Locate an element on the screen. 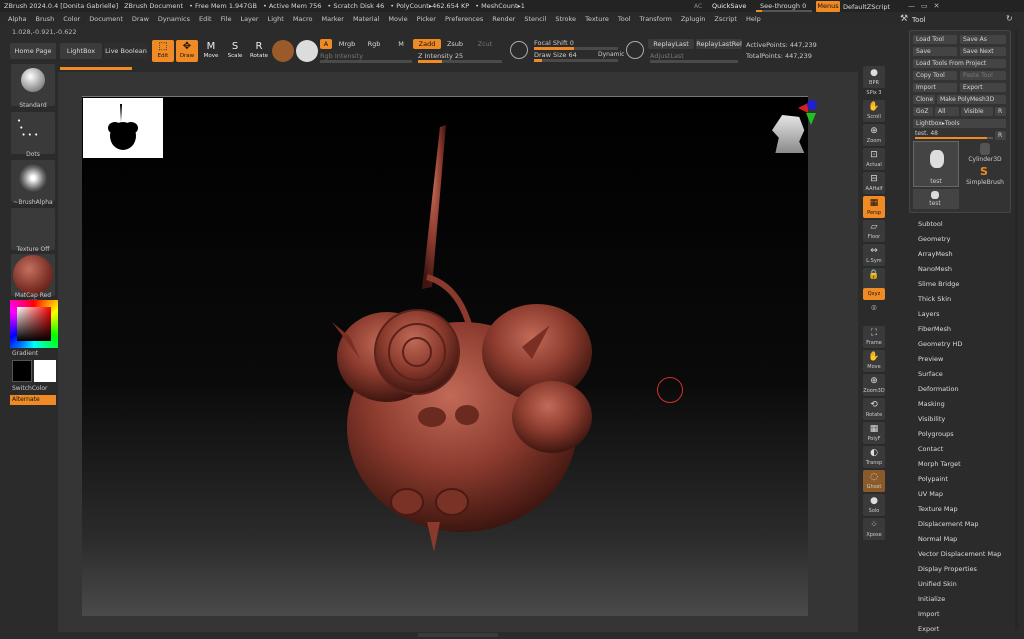 The image size is (1024, 639). switchcolor-button: SwitchColor is located at coordinates (34, 388).